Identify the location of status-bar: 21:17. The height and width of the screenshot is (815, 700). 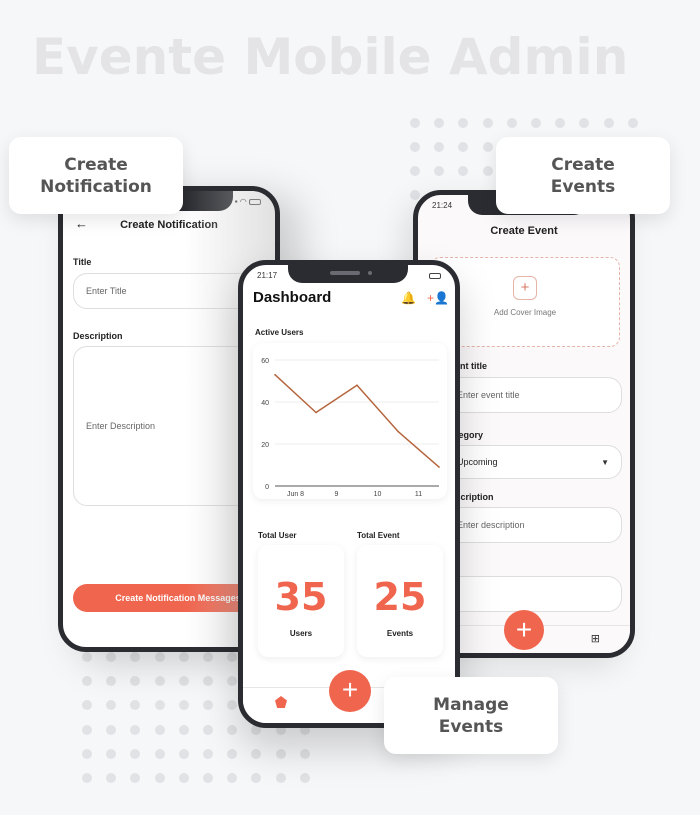
(349, 275).